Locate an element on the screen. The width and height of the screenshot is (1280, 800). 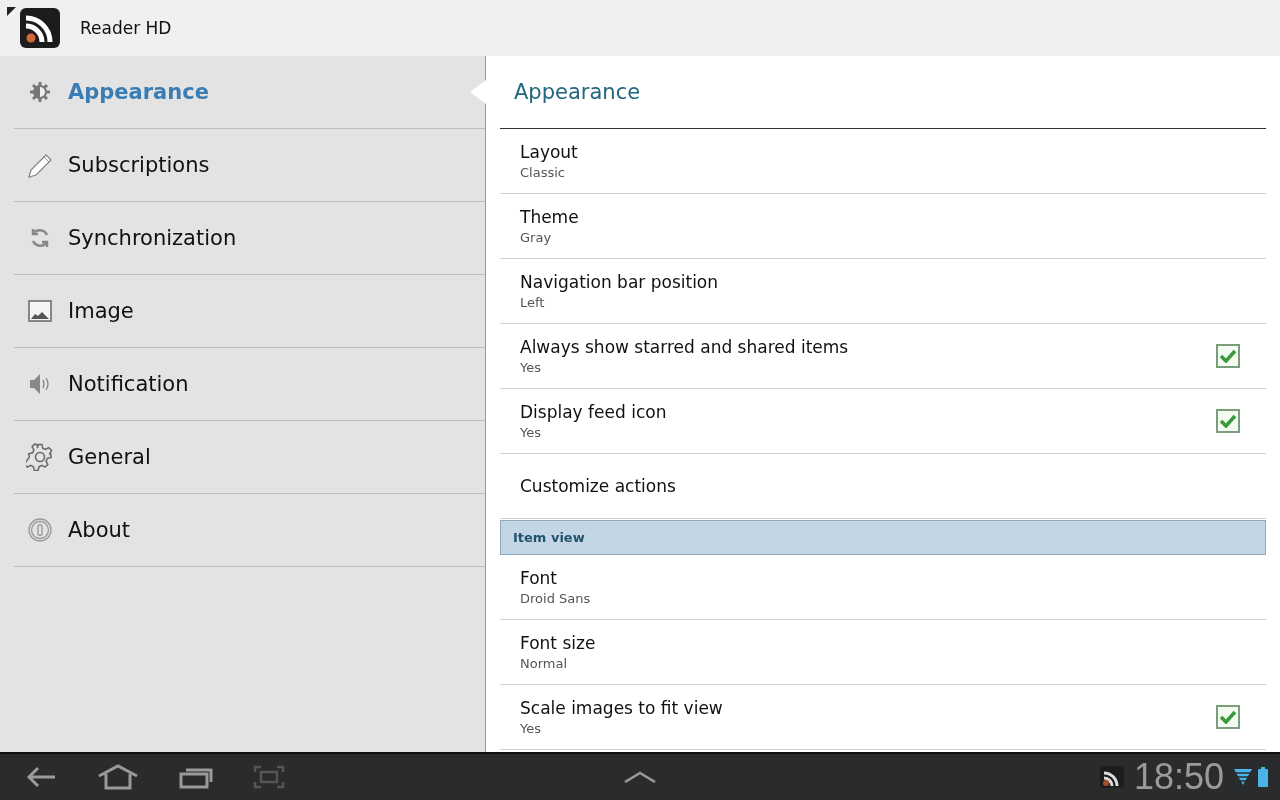
preference-item: Navigation bar position Left is located at coordinates (883, 291).